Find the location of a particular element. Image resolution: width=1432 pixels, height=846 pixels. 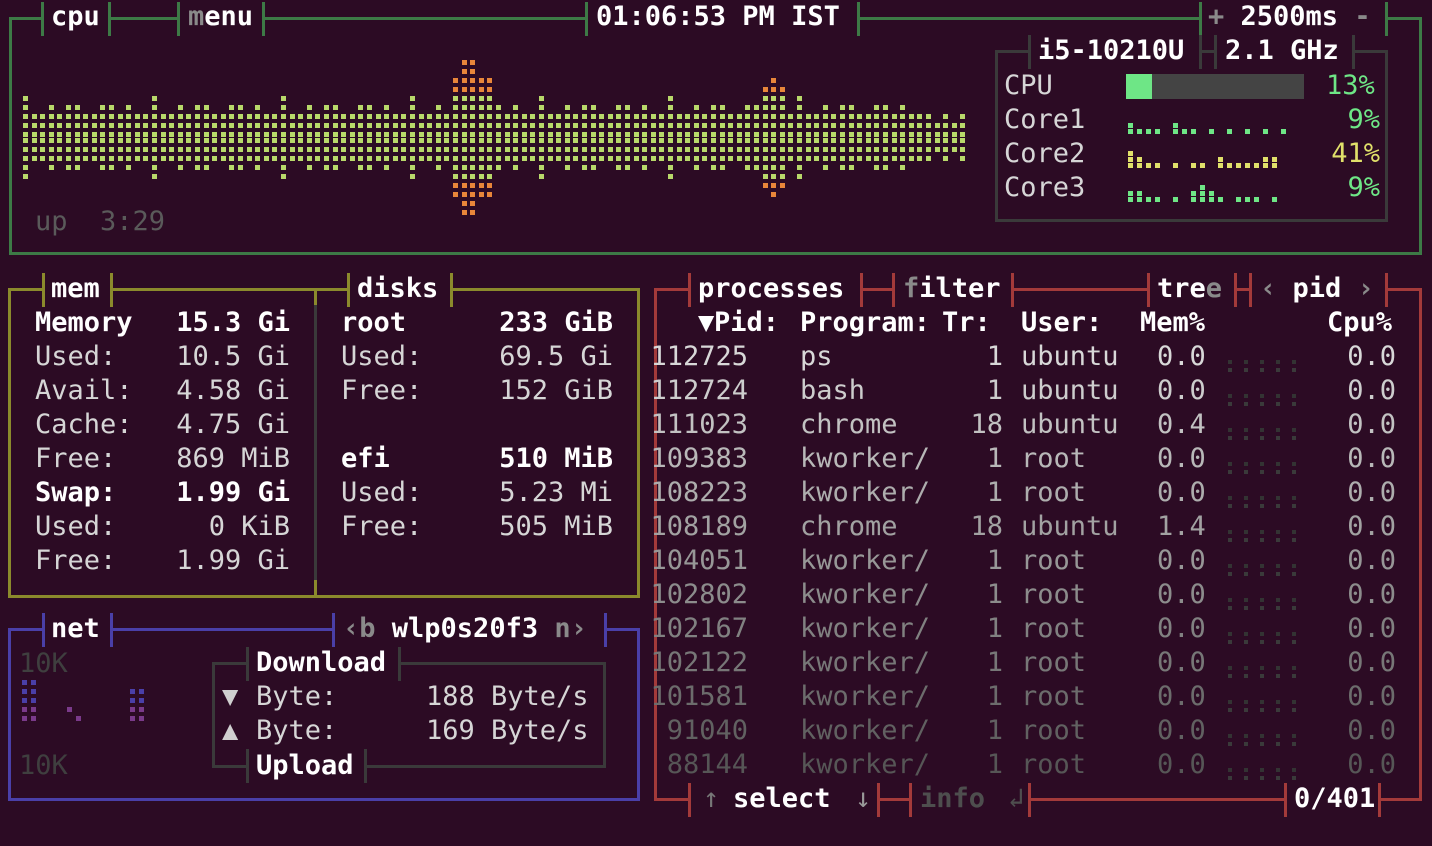

column-header-program: Program: is located at coordinates (865, 323).